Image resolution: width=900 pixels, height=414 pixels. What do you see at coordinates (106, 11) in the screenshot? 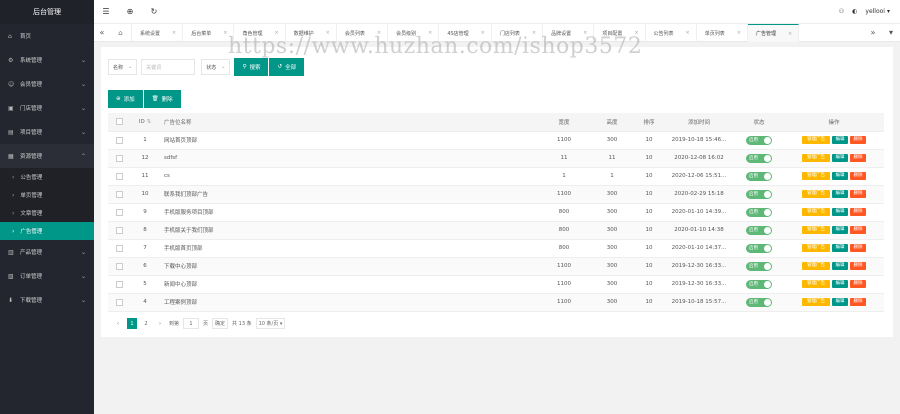
I see `menu-icon: ☰` at bounding box center [106, 11].